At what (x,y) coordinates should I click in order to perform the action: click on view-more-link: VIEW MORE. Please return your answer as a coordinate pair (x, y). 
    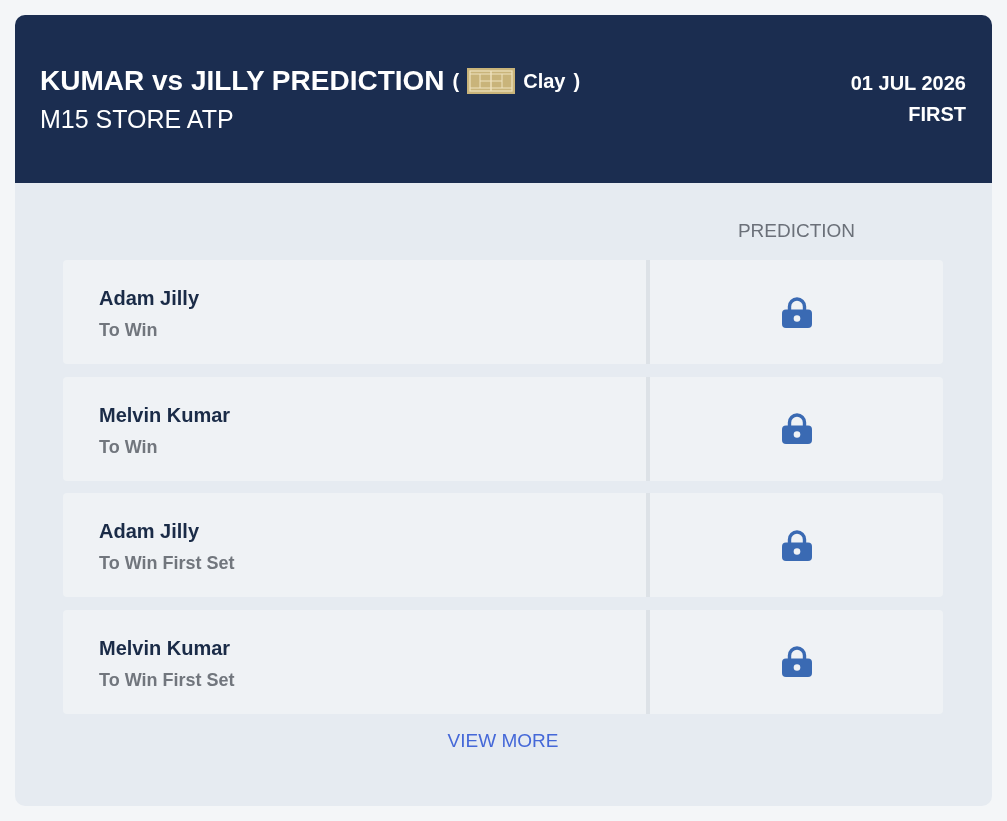
    Looking at the image, I should click on (503, 741).